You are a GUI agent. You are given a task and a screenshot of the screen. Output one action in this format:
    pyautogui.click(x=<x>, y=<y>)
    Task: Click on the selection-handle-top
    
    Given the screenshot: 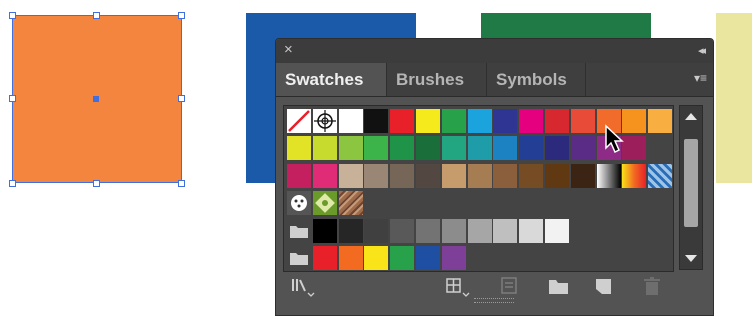 What is the action you would take?
    pyautogui.click(x=96, y=15)
    